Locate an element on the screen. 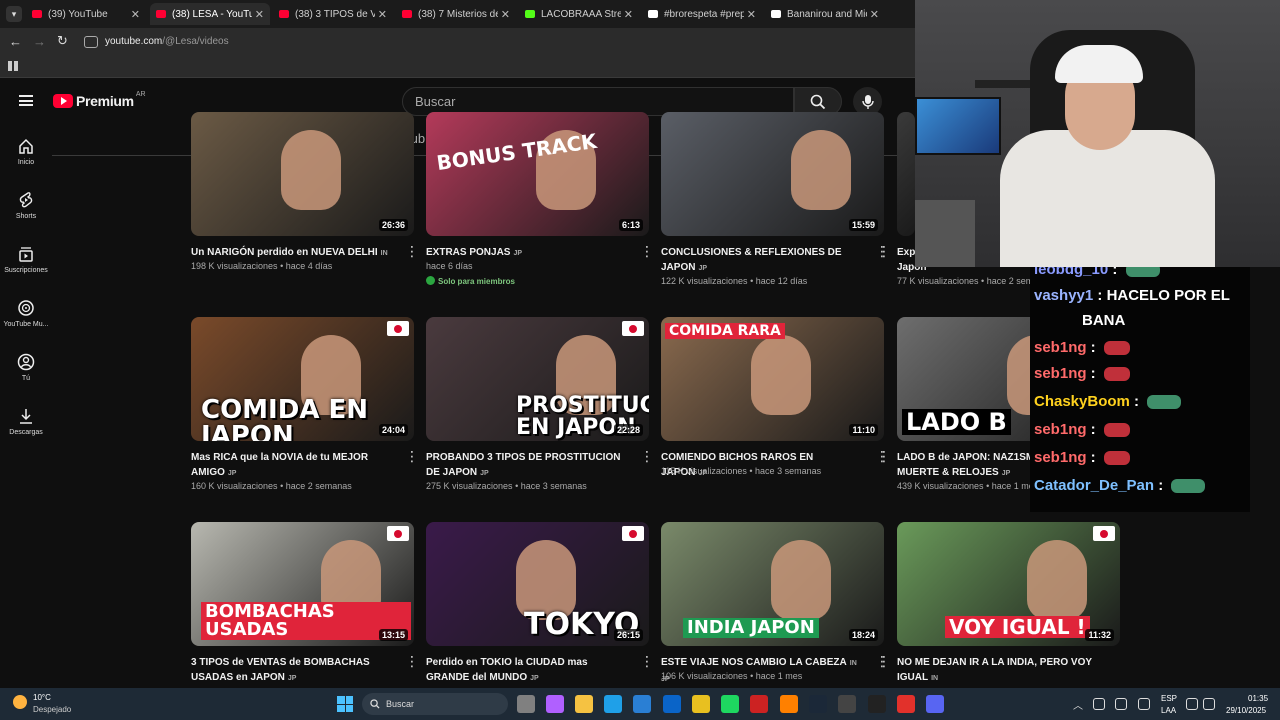 The width and height of the screenshot is (1280, 720). menu-icon is located at coordinates (26, 100).